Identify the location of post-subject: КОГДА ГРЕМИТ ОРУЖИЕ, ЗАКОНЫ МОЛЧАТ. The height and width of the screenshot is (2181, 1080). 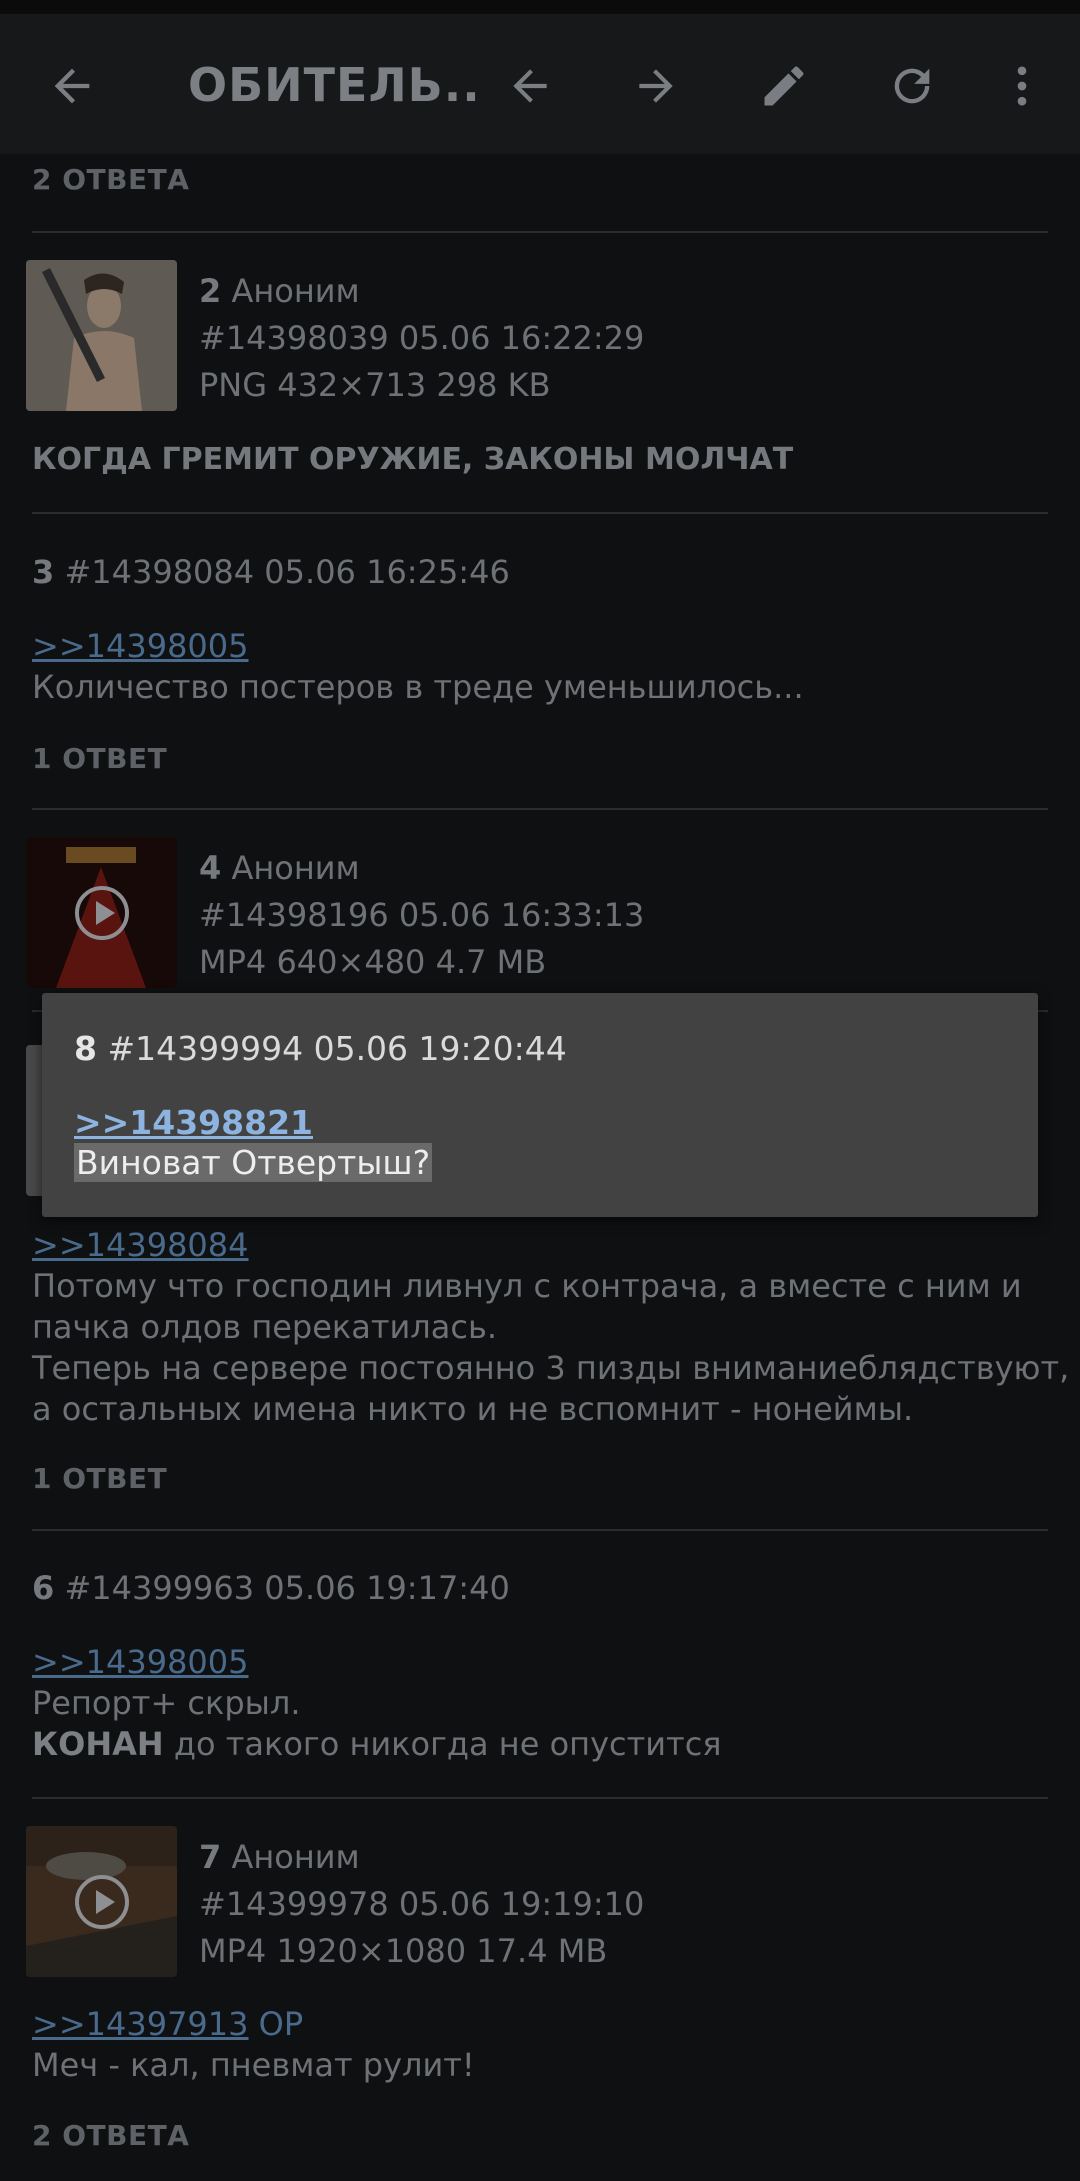
(413, 459).